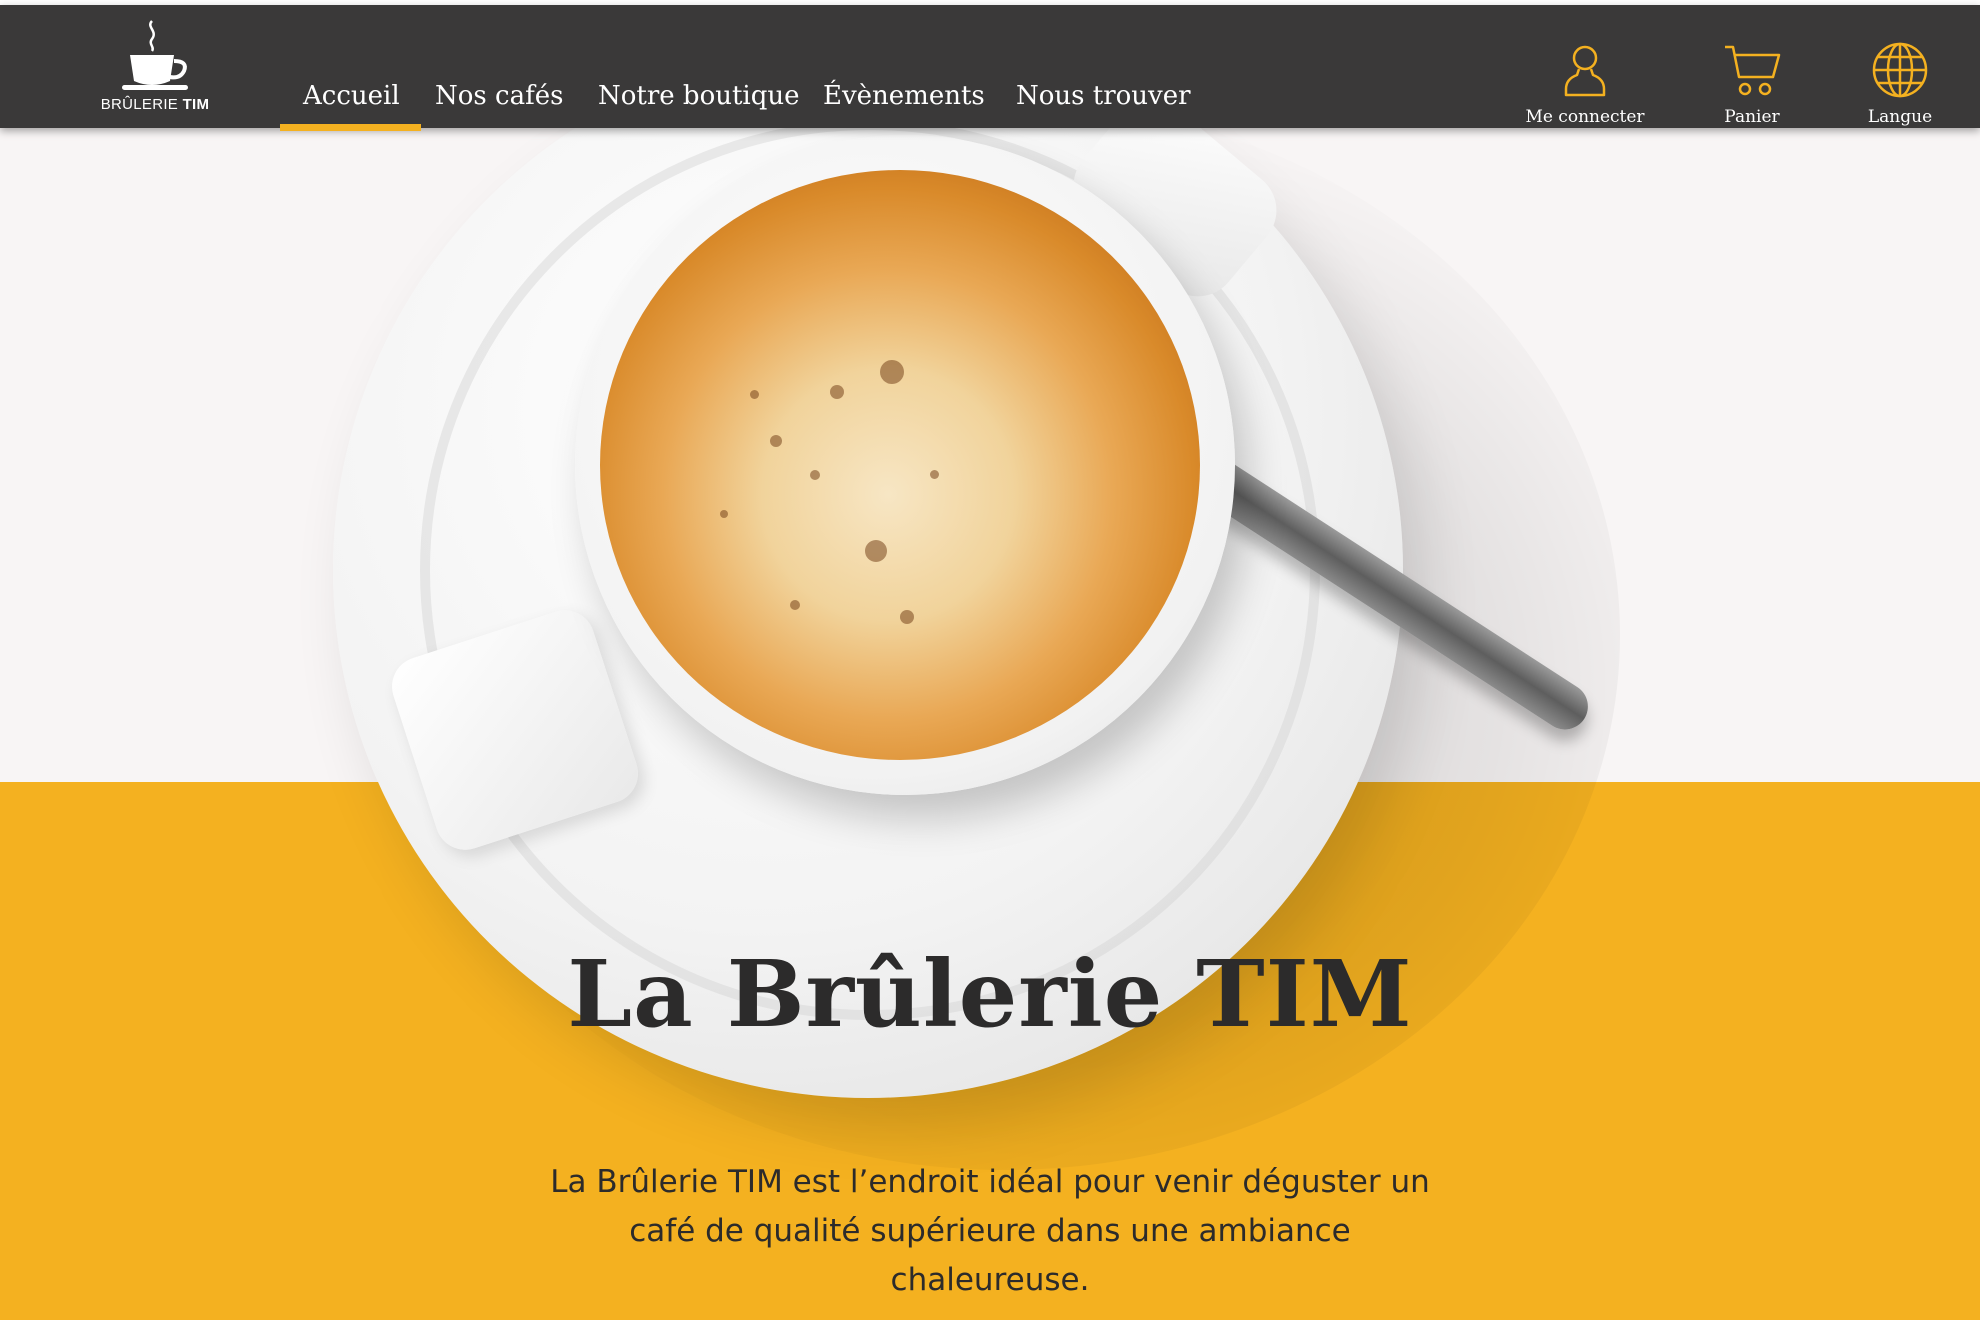  Describe the element at coordinates (1103, 96) in the screenshot. I see `nav-item-nous-trouver: Nous trouver` at that location.